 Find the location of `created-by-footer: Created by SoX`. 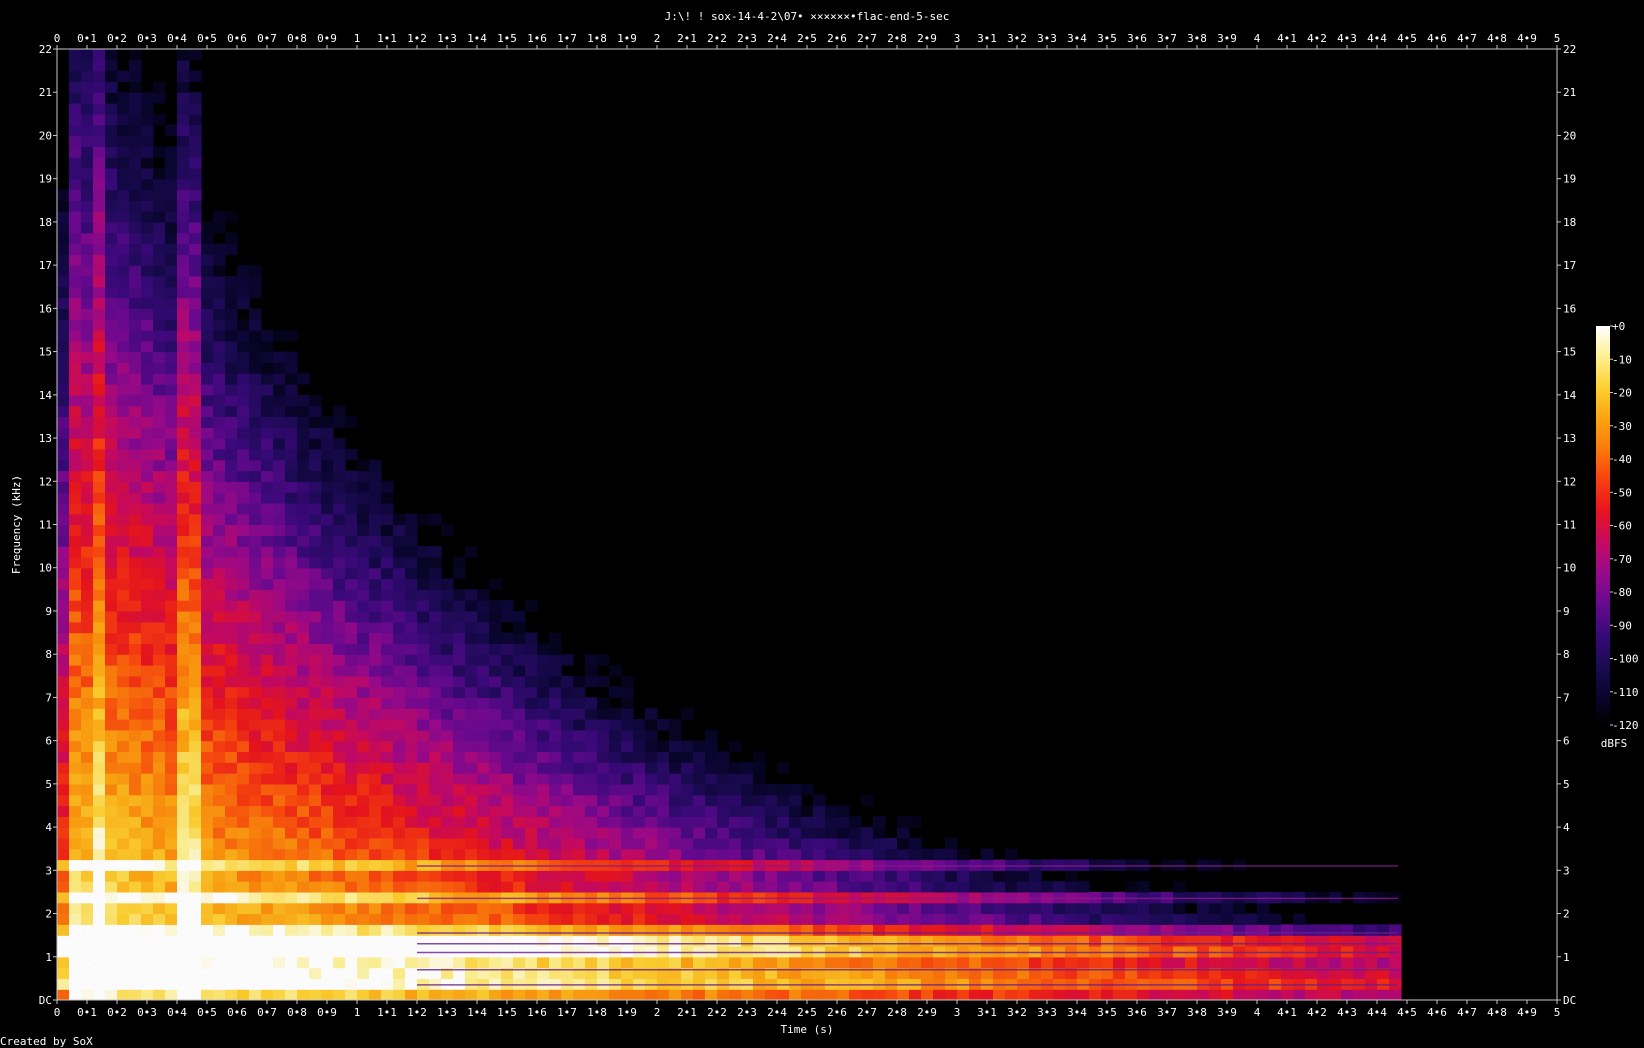

created-by-footer: Created by SoX is located at coordinates (46, 1041).